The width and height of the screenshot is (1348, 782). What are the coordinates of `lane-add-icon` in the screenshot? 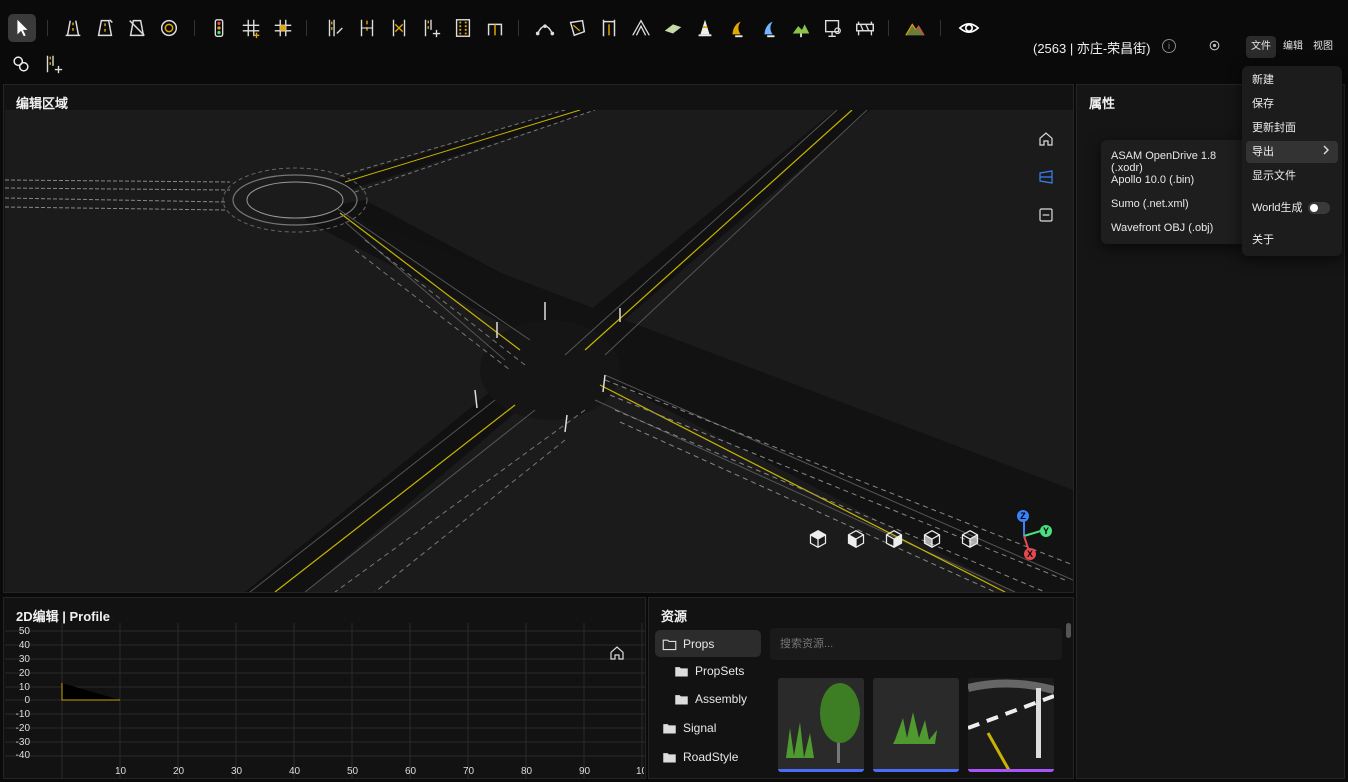 It's located at (335, 28).